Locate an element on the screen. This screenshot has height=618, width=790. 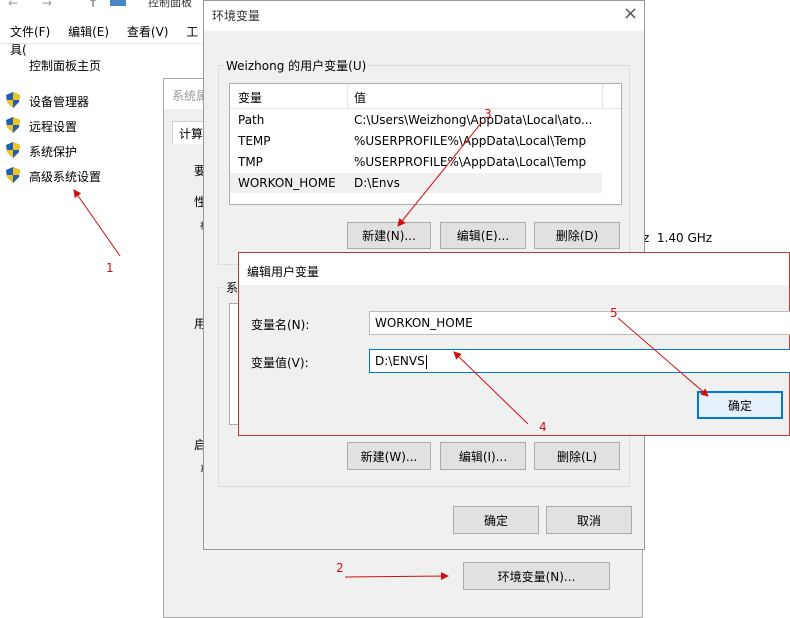
annotation-label-5: 5 is located at coordinates (614, 313).